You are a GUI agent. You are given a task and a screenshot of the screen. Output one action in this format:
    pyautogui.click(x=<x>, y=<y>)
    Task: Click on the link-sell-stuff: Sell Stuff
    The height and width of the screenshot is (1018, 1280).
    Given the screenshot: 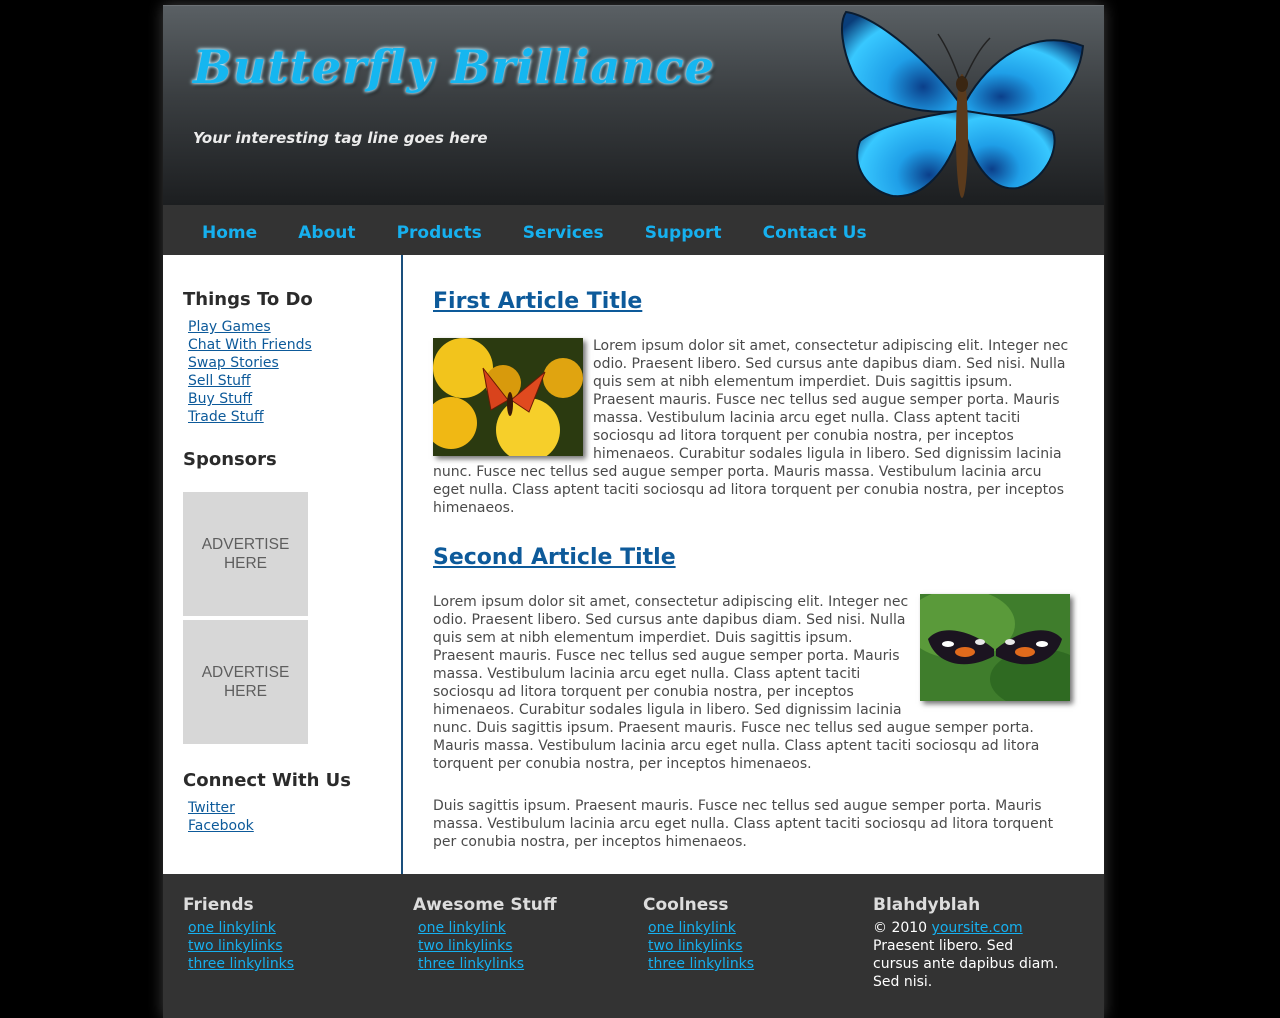 What is the action you would take?
    pyautogui.click(x=219, y=381)
    